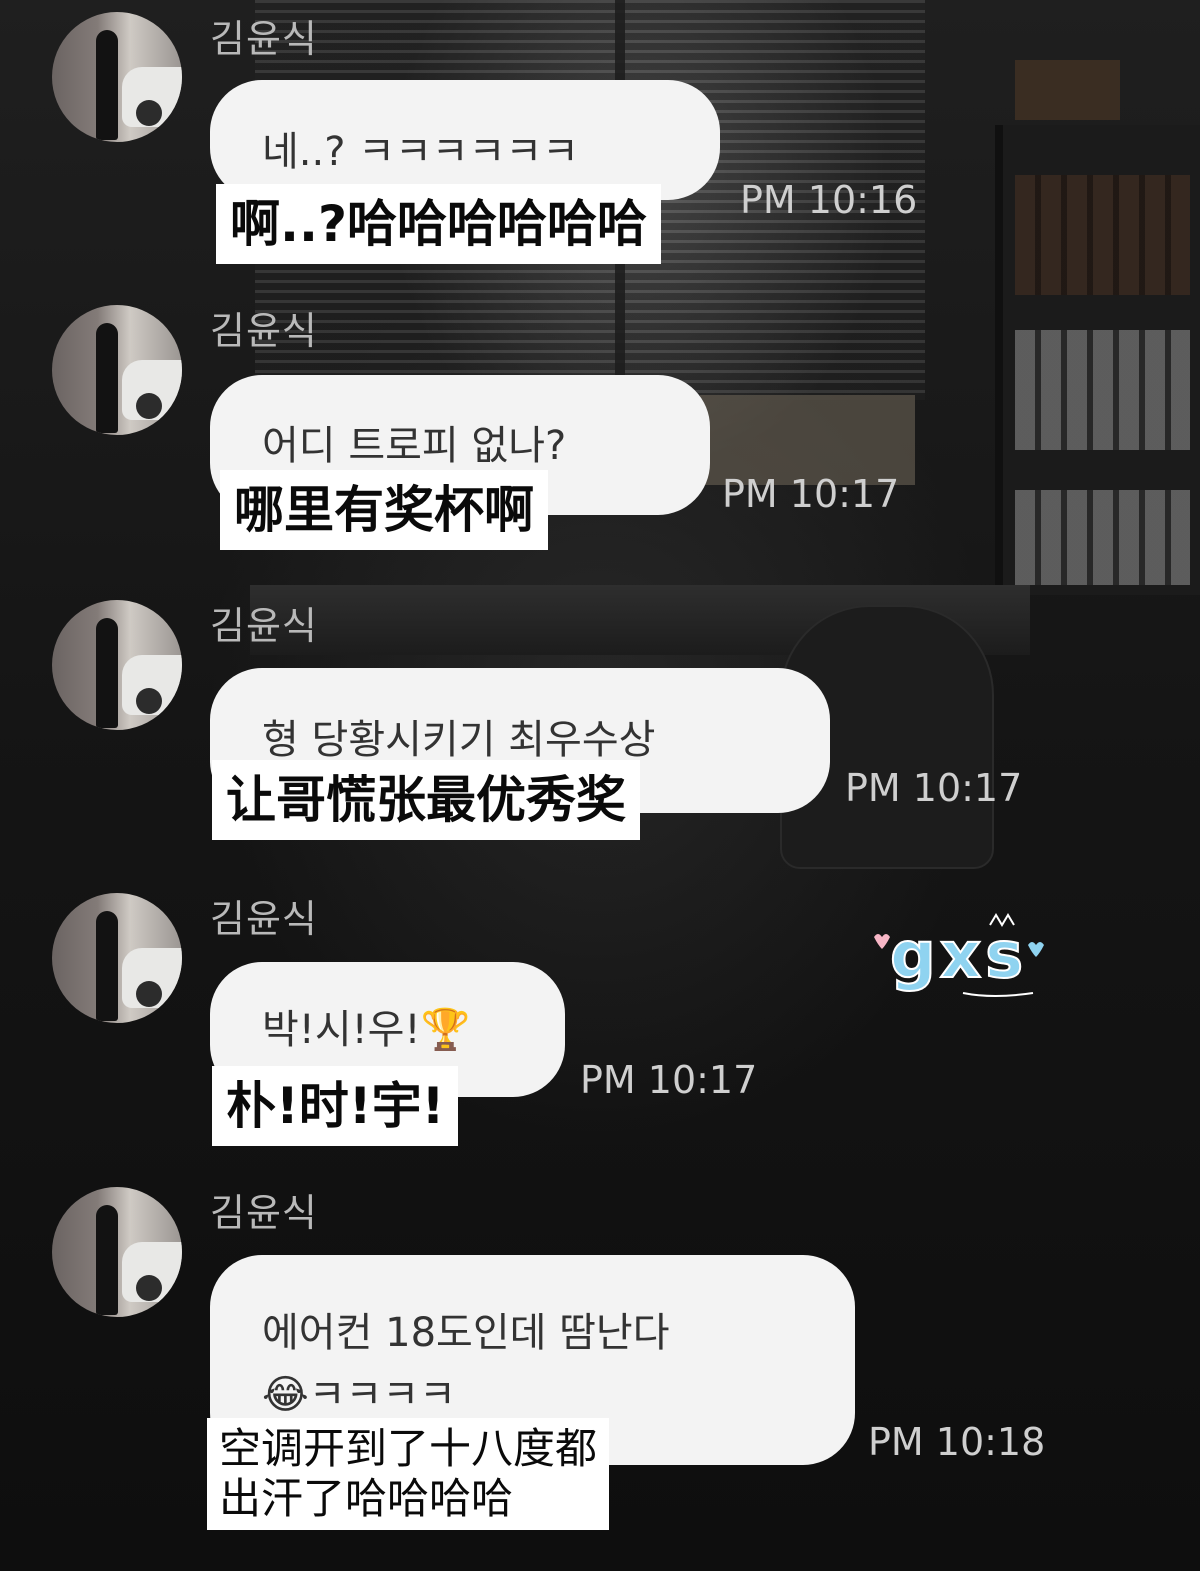  I want to click on message-text: 형 당황시키기 최우수상, so click(459, 740).